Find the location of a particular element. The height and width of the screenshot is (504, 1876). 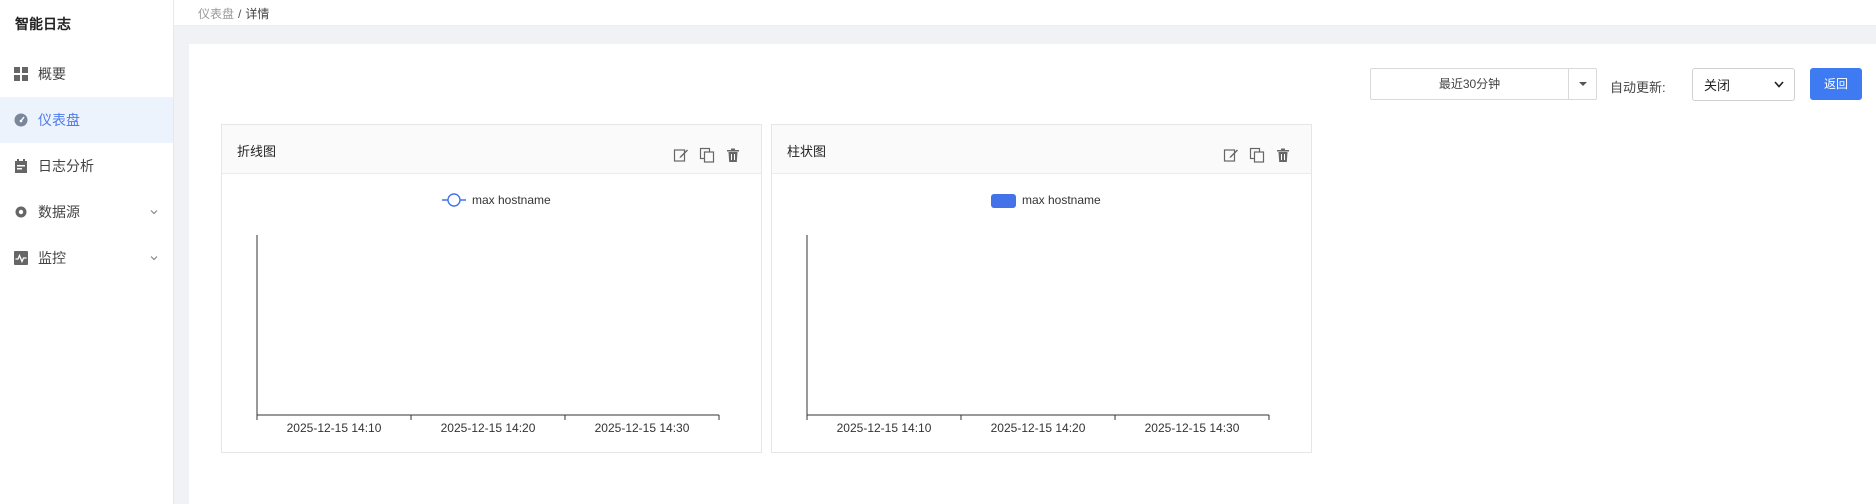

breadcrumb-bar: 仪表盘 / 详情 is located at coordinates (1025, 13).